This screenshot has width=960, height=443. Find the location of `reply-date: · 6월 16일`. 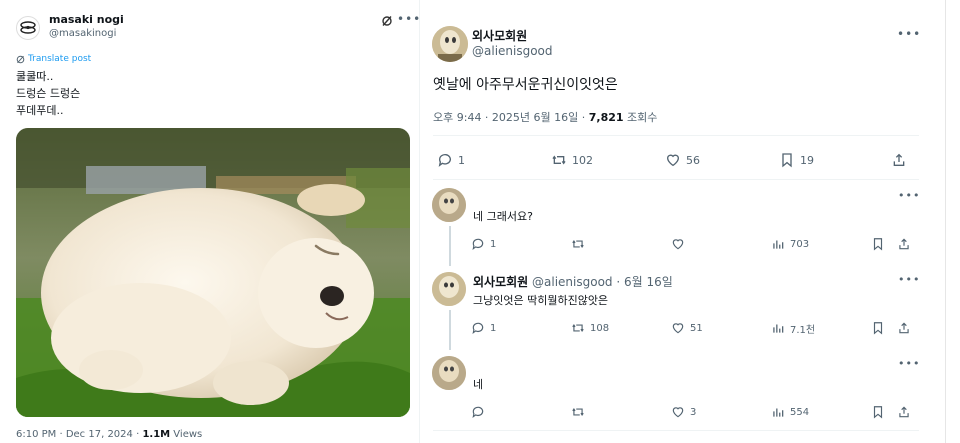

reply-date: · 6월 16일 is located at coordinates (642, 282).